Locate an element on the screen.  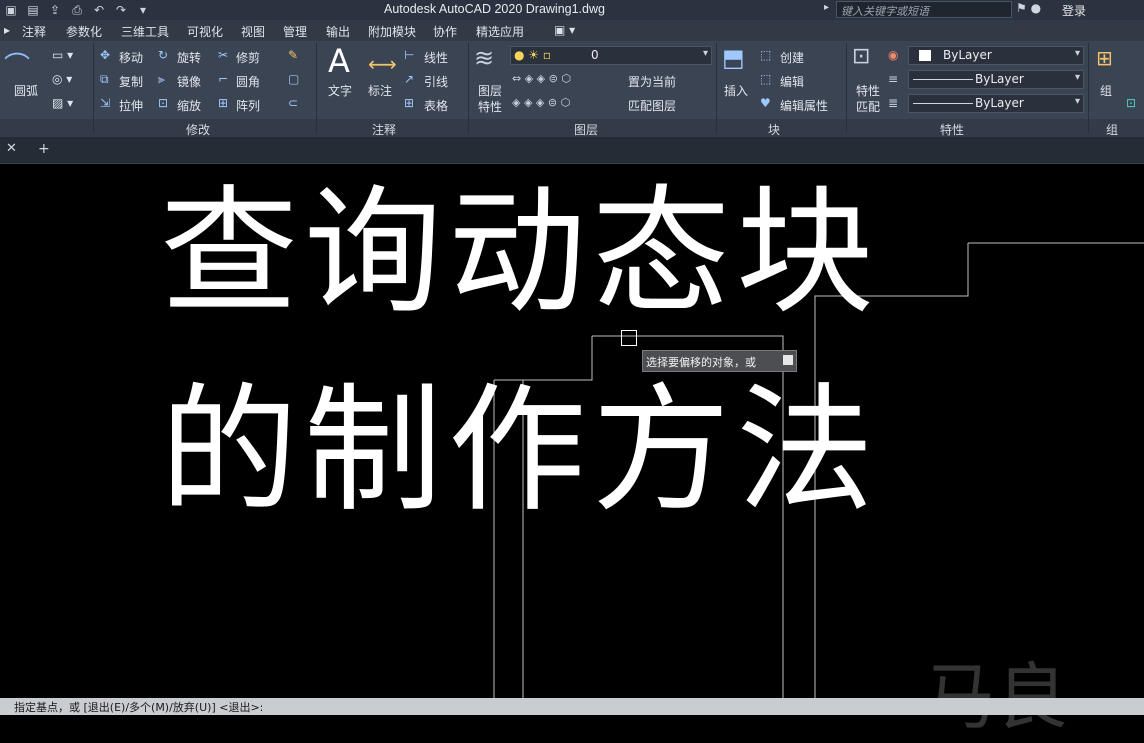
tooltip-text: 选择要偏移的对象，或 is located at coordinates (701, 362).